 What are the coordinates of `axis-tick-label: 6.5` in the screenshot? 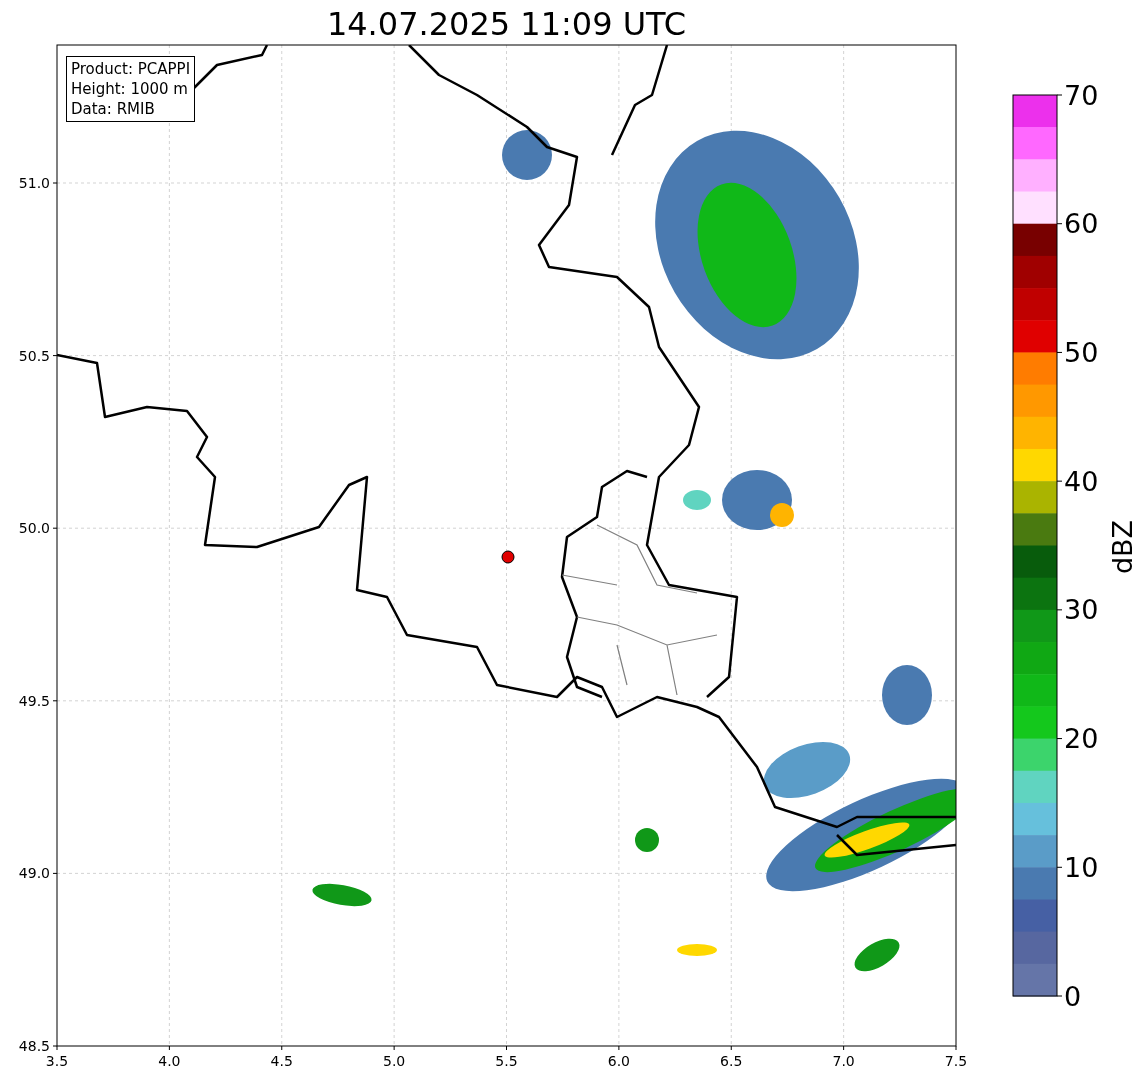 It's located at (731, 1061).